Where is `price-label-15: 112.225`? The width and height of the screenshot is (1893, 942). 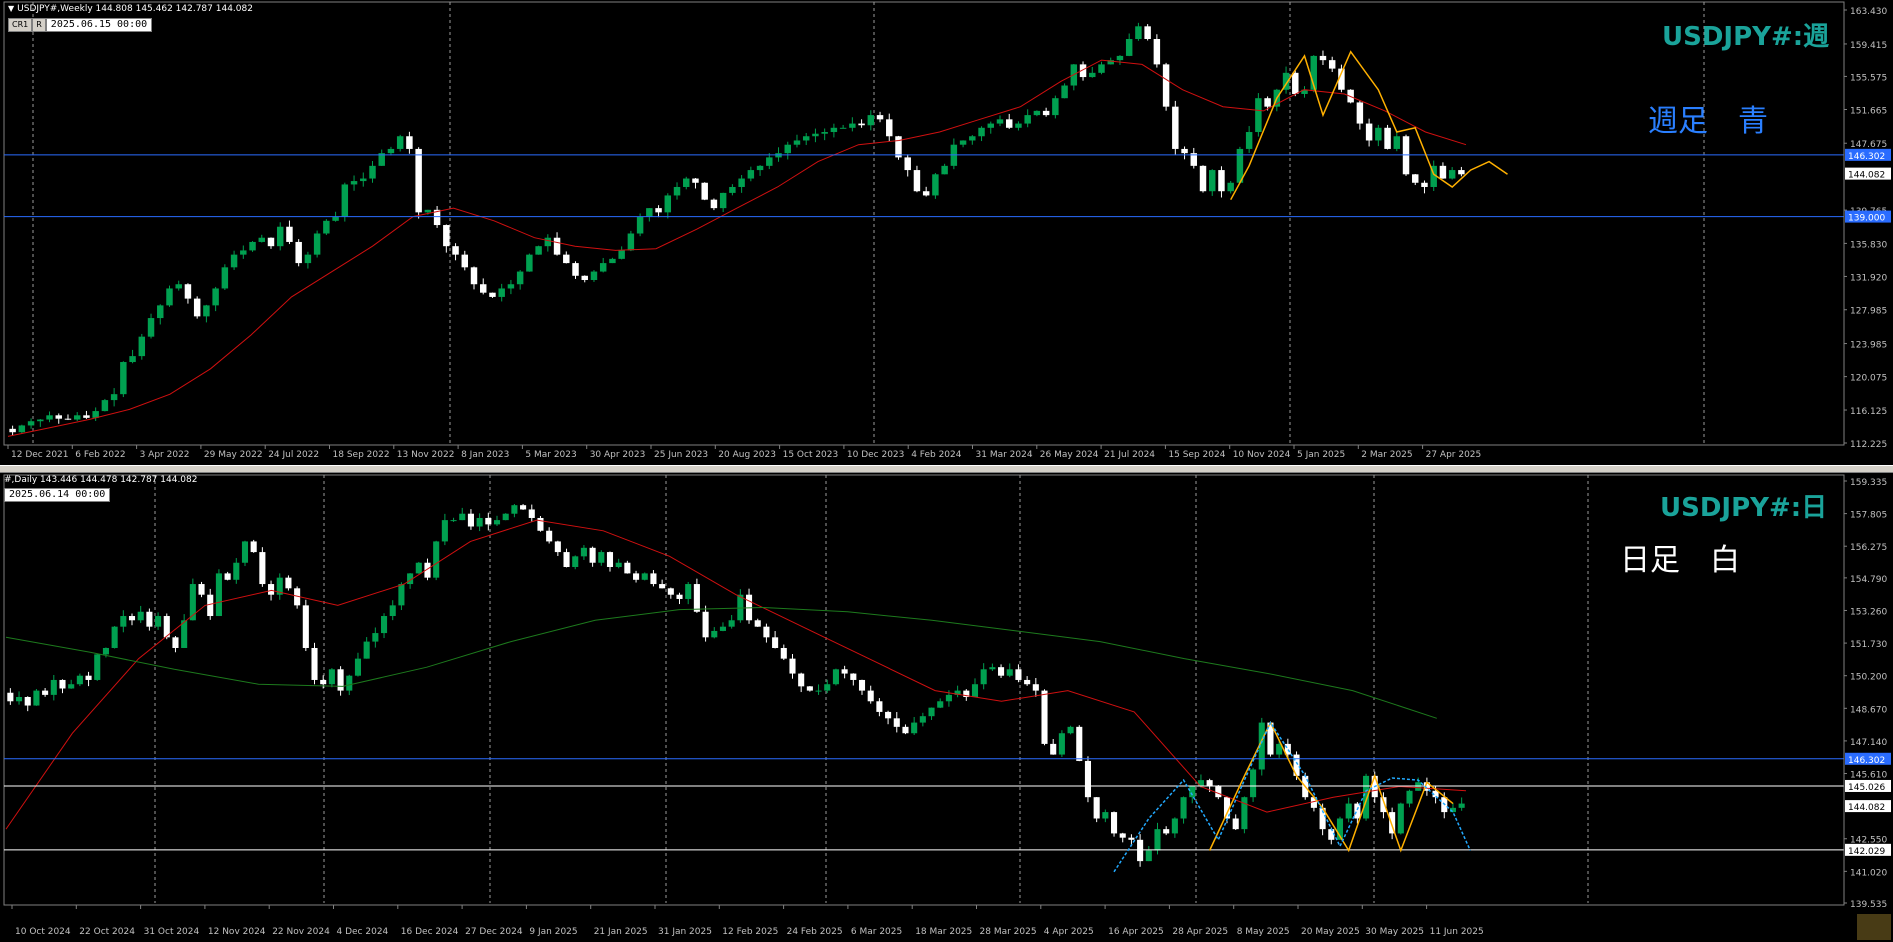
price-label-15: 112.225 is located at coordinates (1868, 445).